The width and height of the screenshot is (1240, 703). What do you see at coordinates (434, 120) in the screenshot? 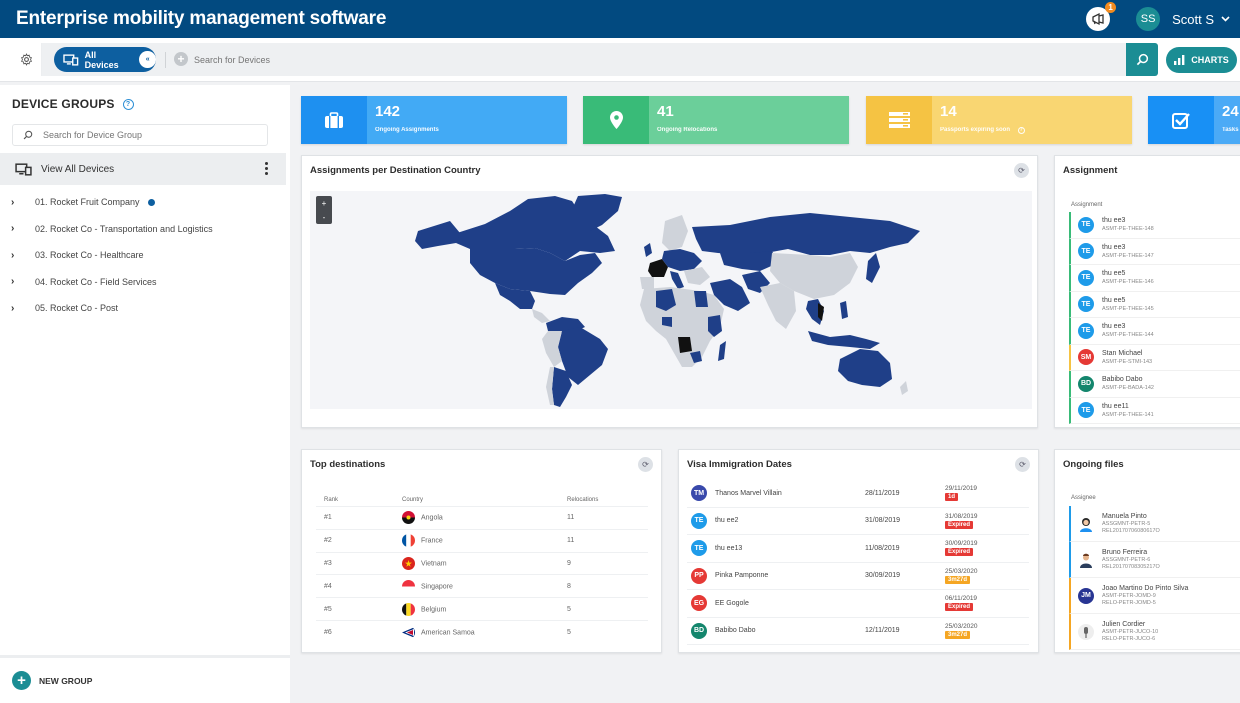
I see `kpi-ongoing-assignments: 142 Ongoing Assignments` at bounding box center [434, 120].